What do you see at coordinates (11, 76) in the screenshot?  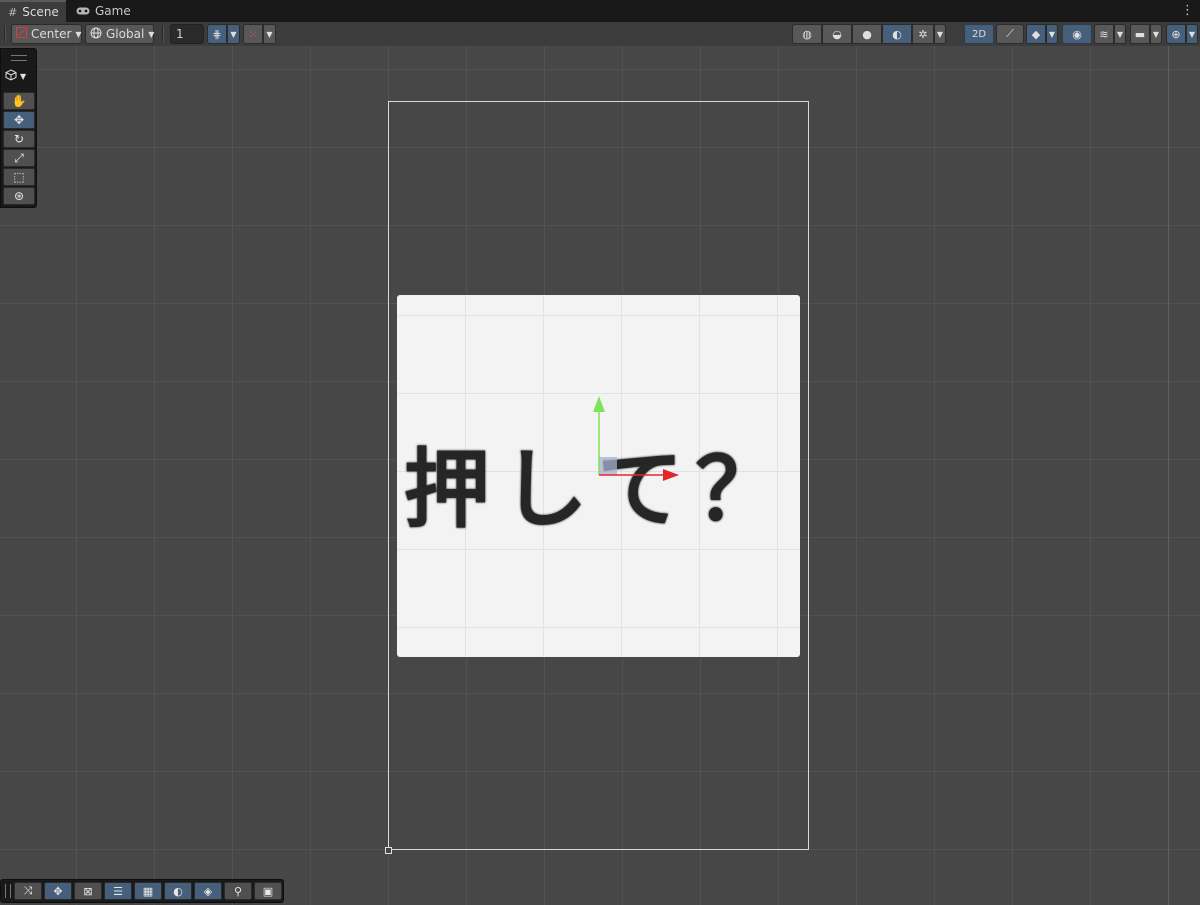 I see `cube-icon` at bounding box center [11, 76].